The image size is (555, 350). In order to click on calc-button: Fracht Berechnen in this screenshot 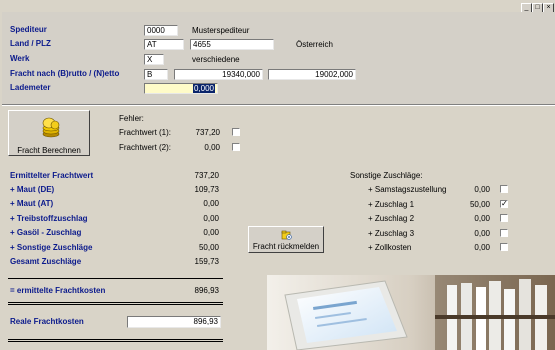, I will do `click(49, 133)`.